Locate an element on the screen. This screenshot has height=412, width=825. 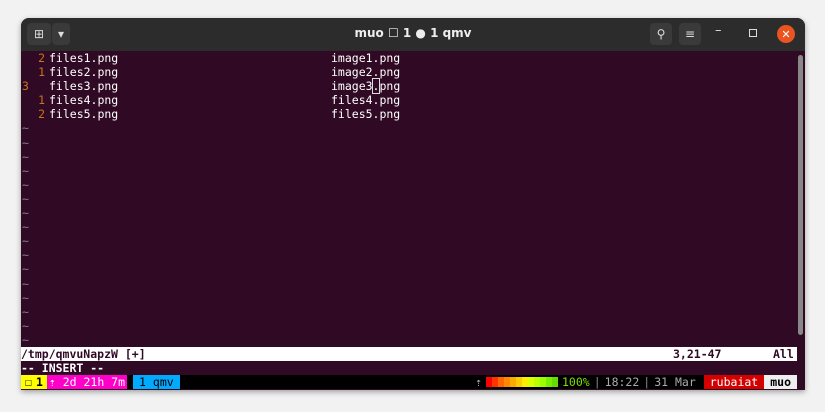
host-name: muo is located at coordinates (780, 382).